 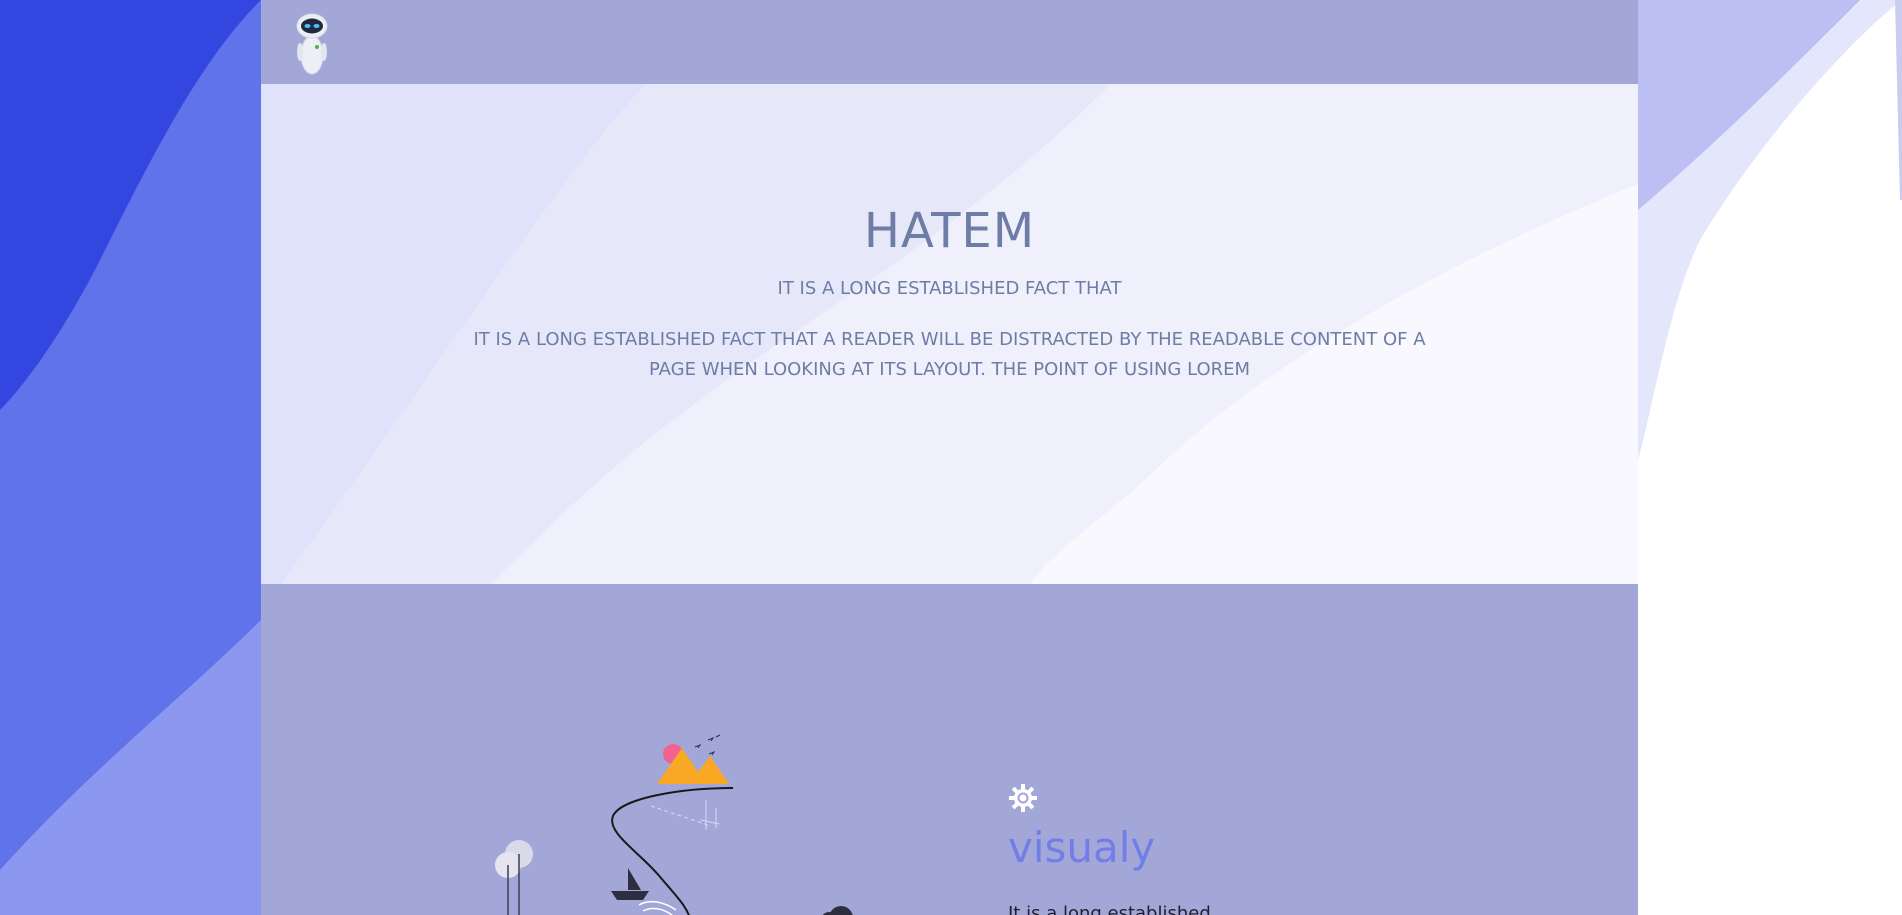 I want to click on robot-icon, so click(x=312, y=42).